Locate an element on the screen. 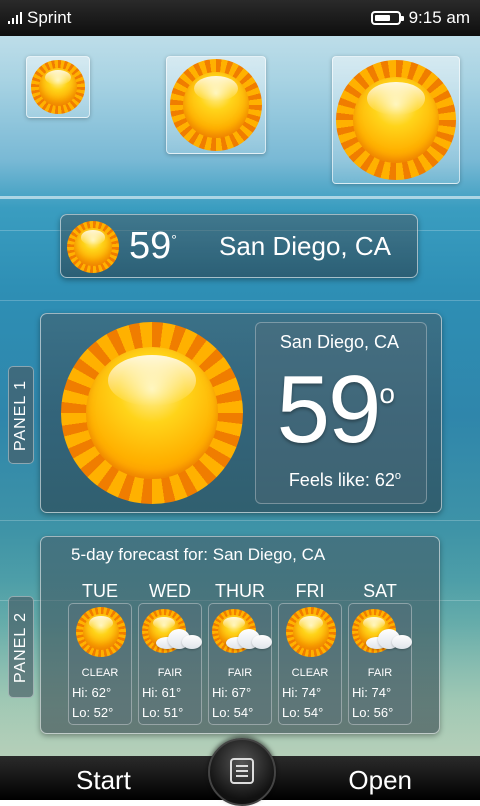 The height and width of the screenshot is (806, 480). battery-icon is located at coordinates (387, 18).